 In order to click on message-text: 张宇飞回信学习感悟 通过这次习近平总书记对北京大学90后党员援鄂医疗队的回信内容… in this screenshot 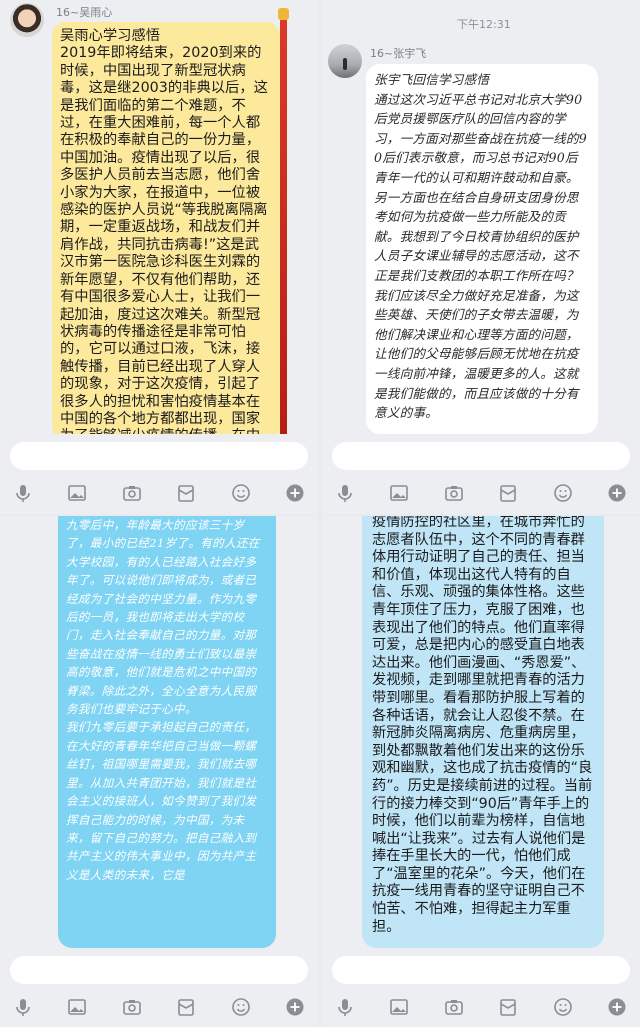, I will do `click(480, 246)`.